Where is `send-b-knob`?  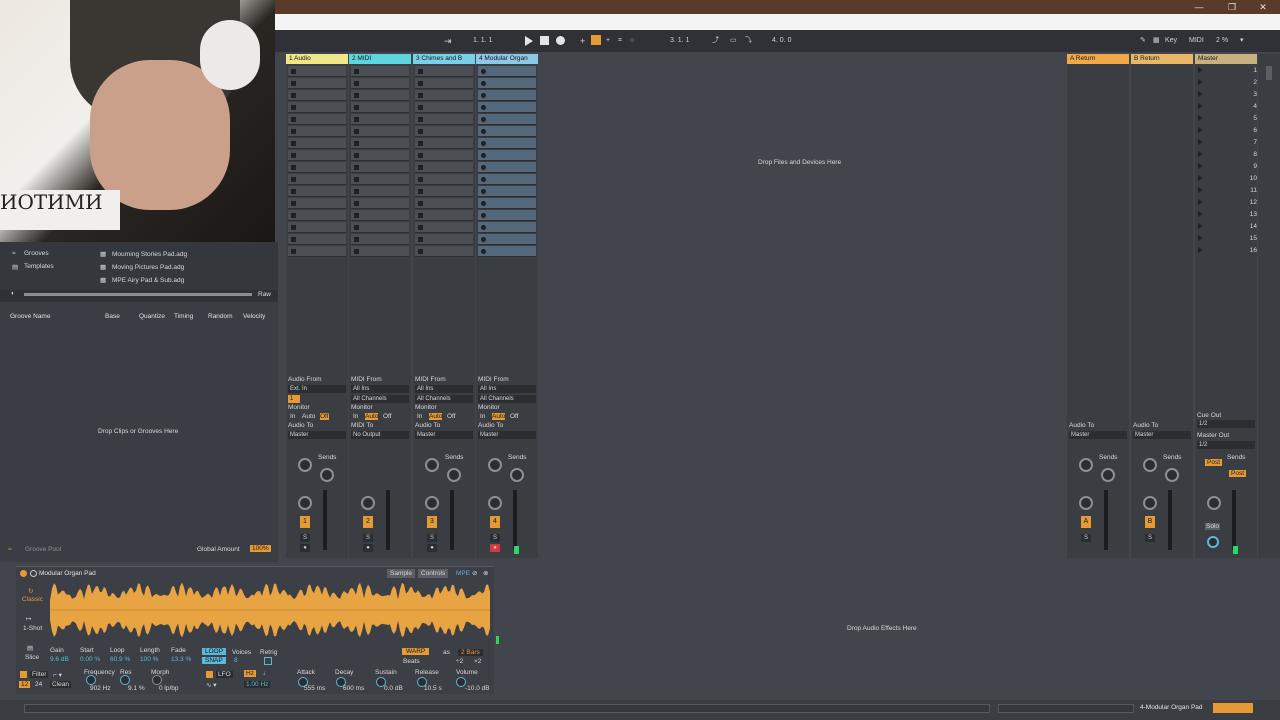
send-b-knob is located at coordinates (1172, 475).